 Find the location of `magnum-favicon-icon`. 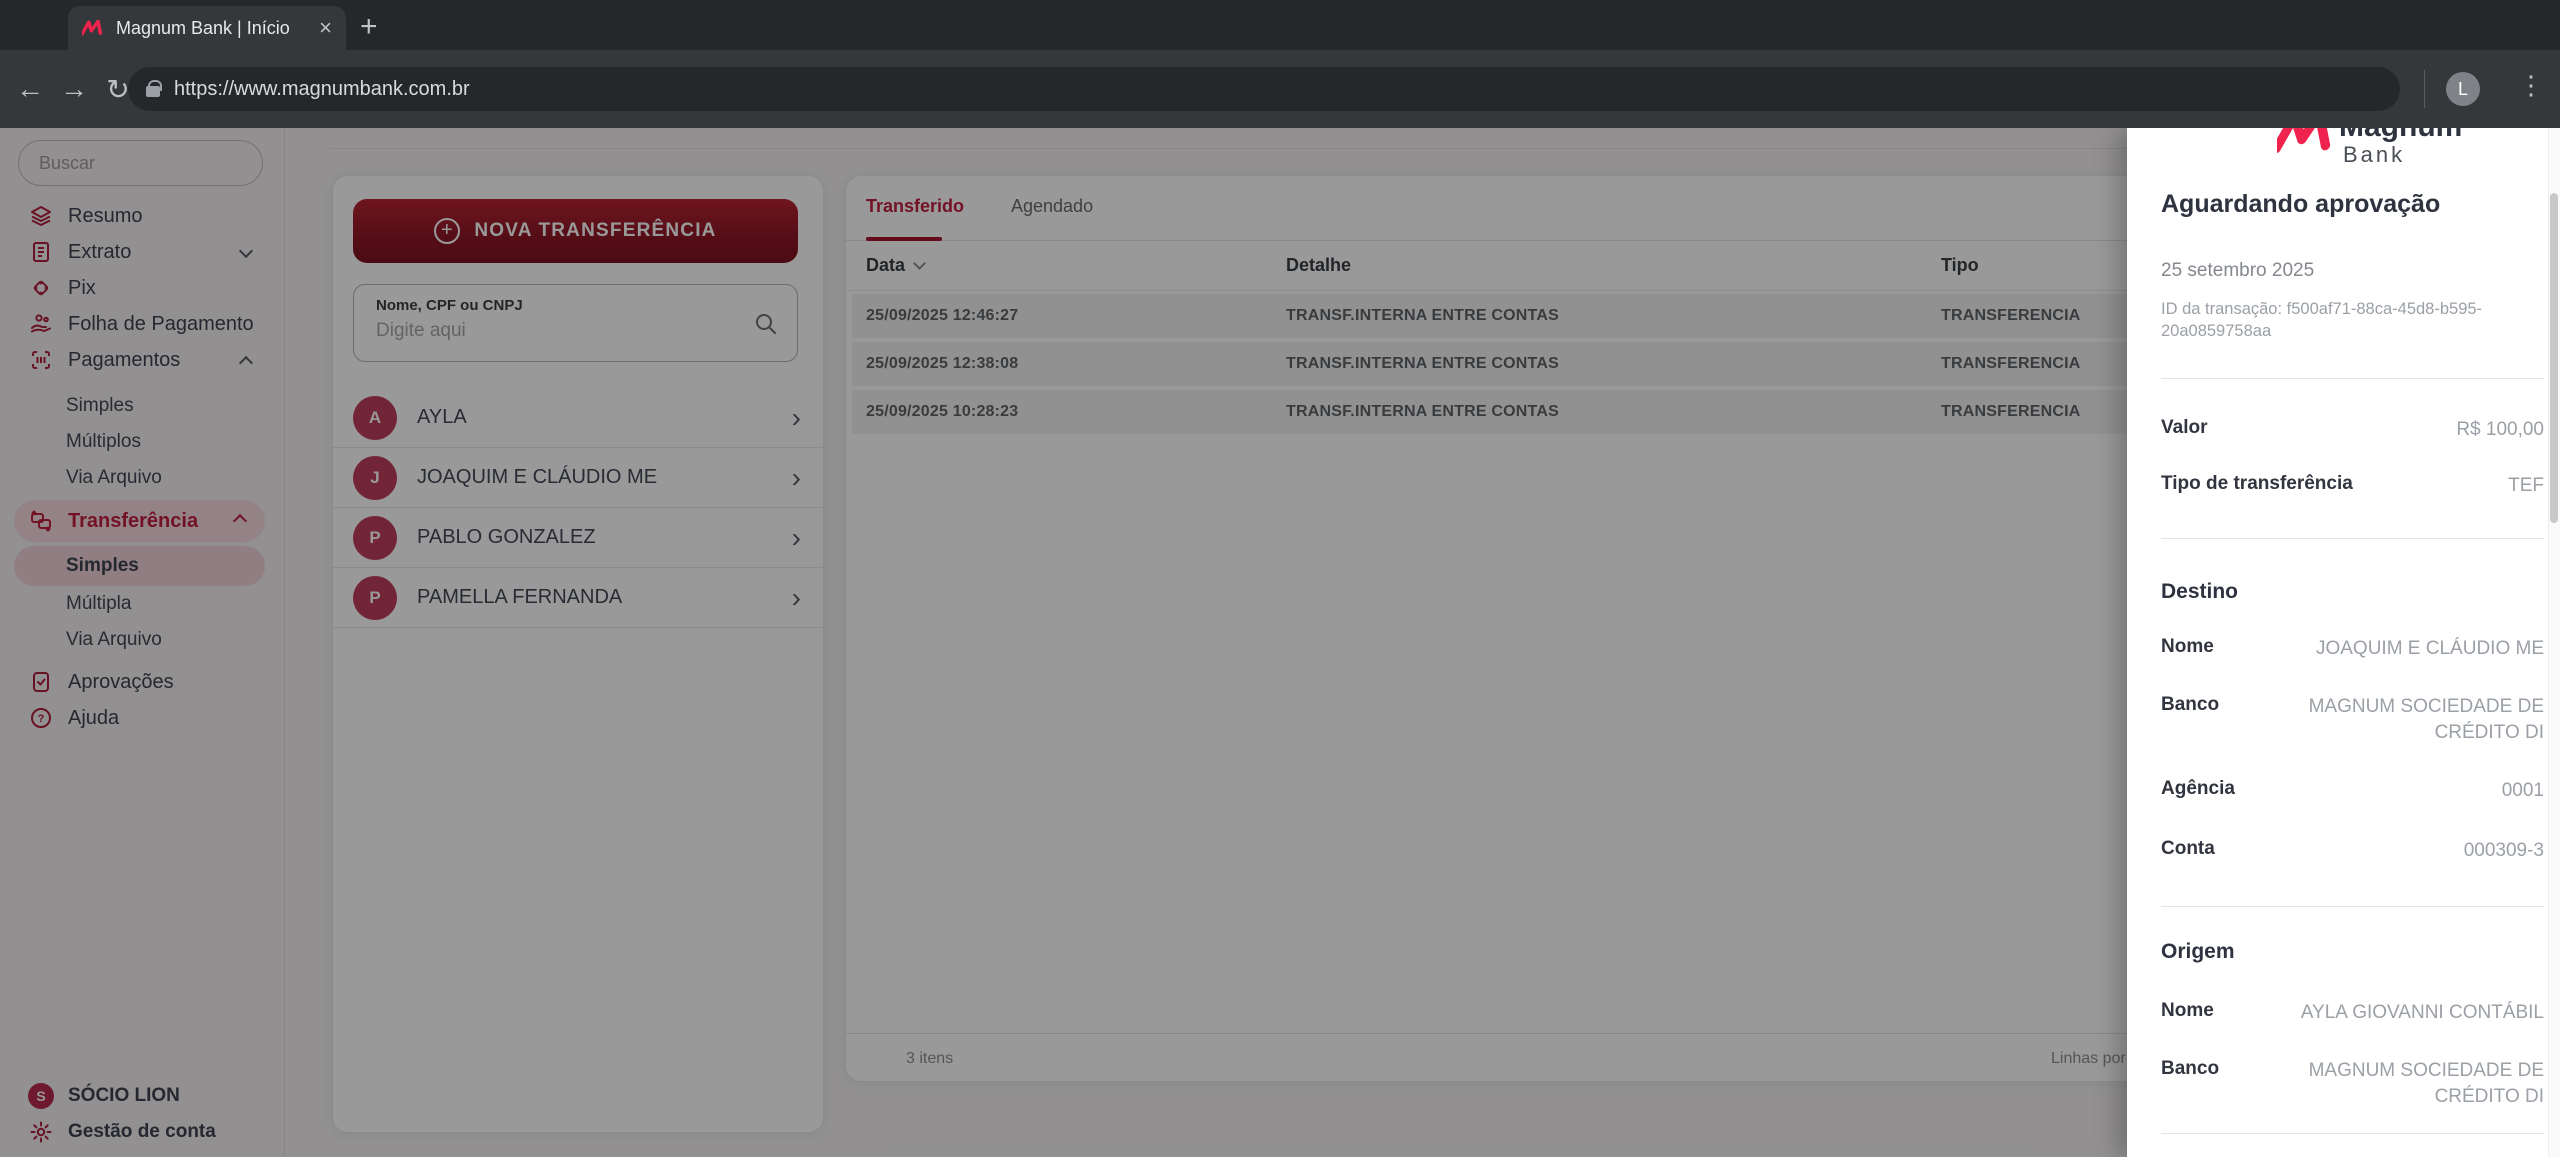

magnum-favicon-icon is located at coordinates (92, 28).